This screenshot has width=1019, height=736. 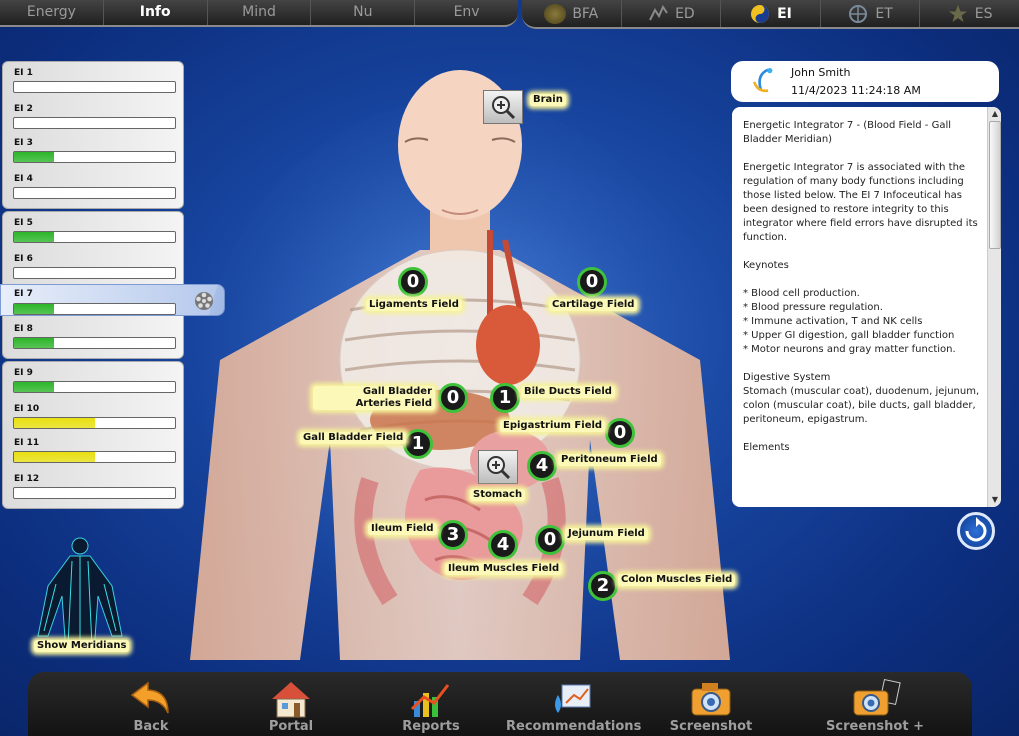 What do you see at coordinates (93, 415) in the screenshot?
I see `ei-row-10: EI 10` at bounding box center [93, 415].